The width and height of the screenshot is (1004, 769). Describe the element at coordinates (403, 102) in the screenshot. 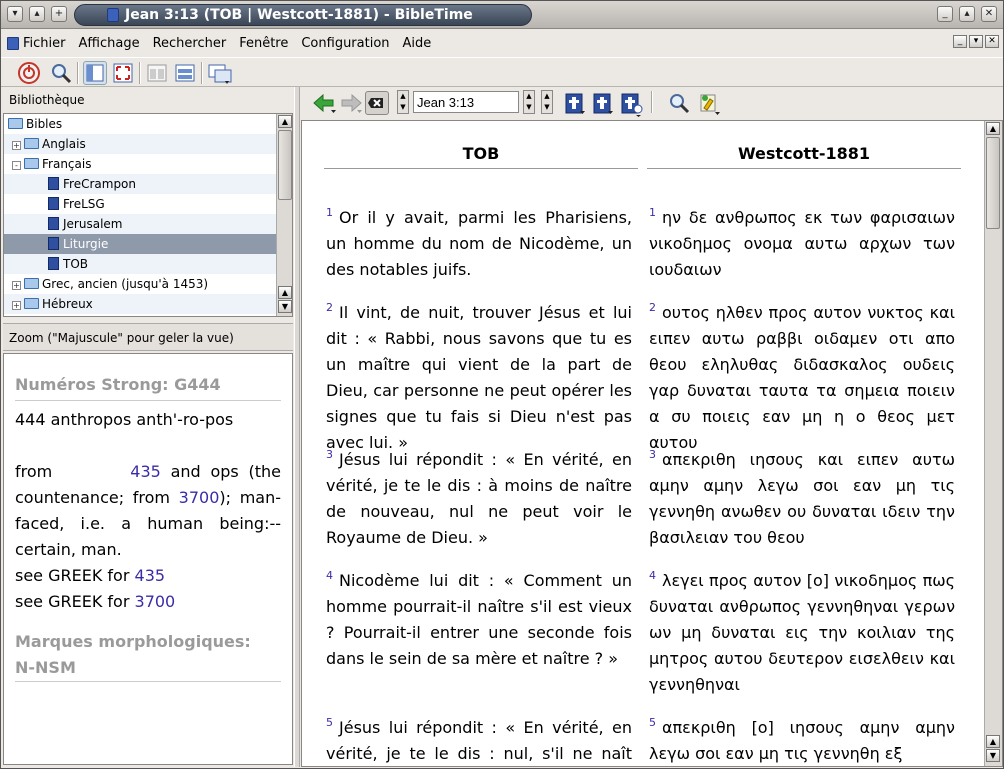

I see `book-stepper: ▲ ▼` at that location.